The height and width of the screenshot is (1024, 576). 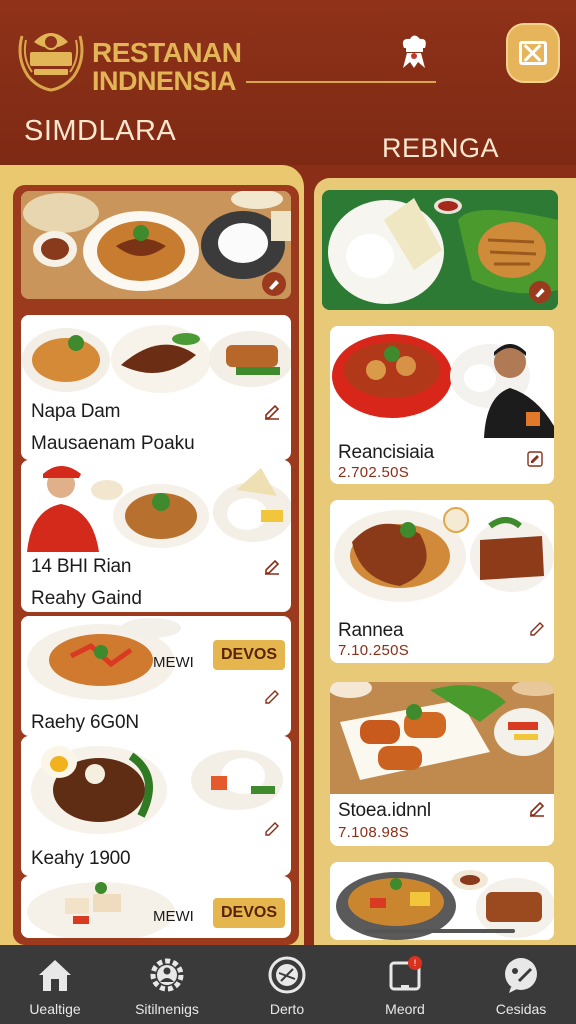 I want to click on menu-item-name: Rannea, so click(x=371, y=630).